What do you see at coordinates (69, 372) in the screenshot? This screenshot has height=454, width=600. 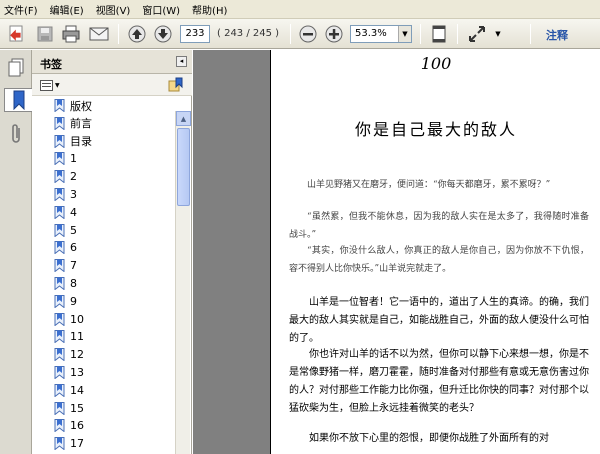 I see `bookmark-item: 13` at bounding box center [69, 372].